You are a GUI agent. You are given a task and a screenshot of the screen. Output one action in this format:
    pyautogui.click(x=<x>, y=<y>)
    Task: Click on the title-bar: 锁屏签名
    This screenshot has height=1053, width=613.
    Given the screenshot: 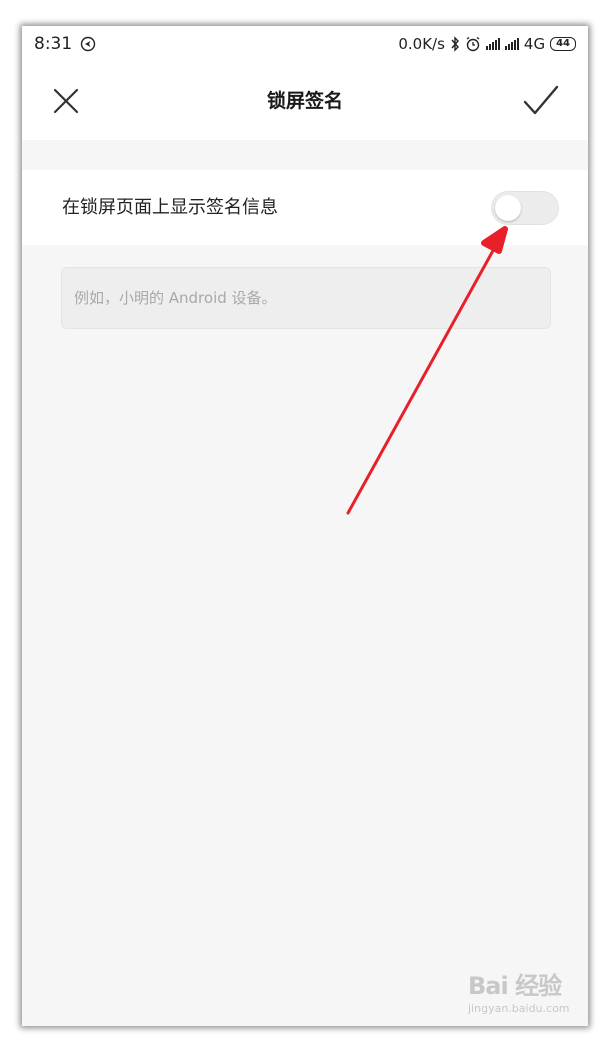 What is the action you would take?
    pyautogui.click(x=305, y=101)
    